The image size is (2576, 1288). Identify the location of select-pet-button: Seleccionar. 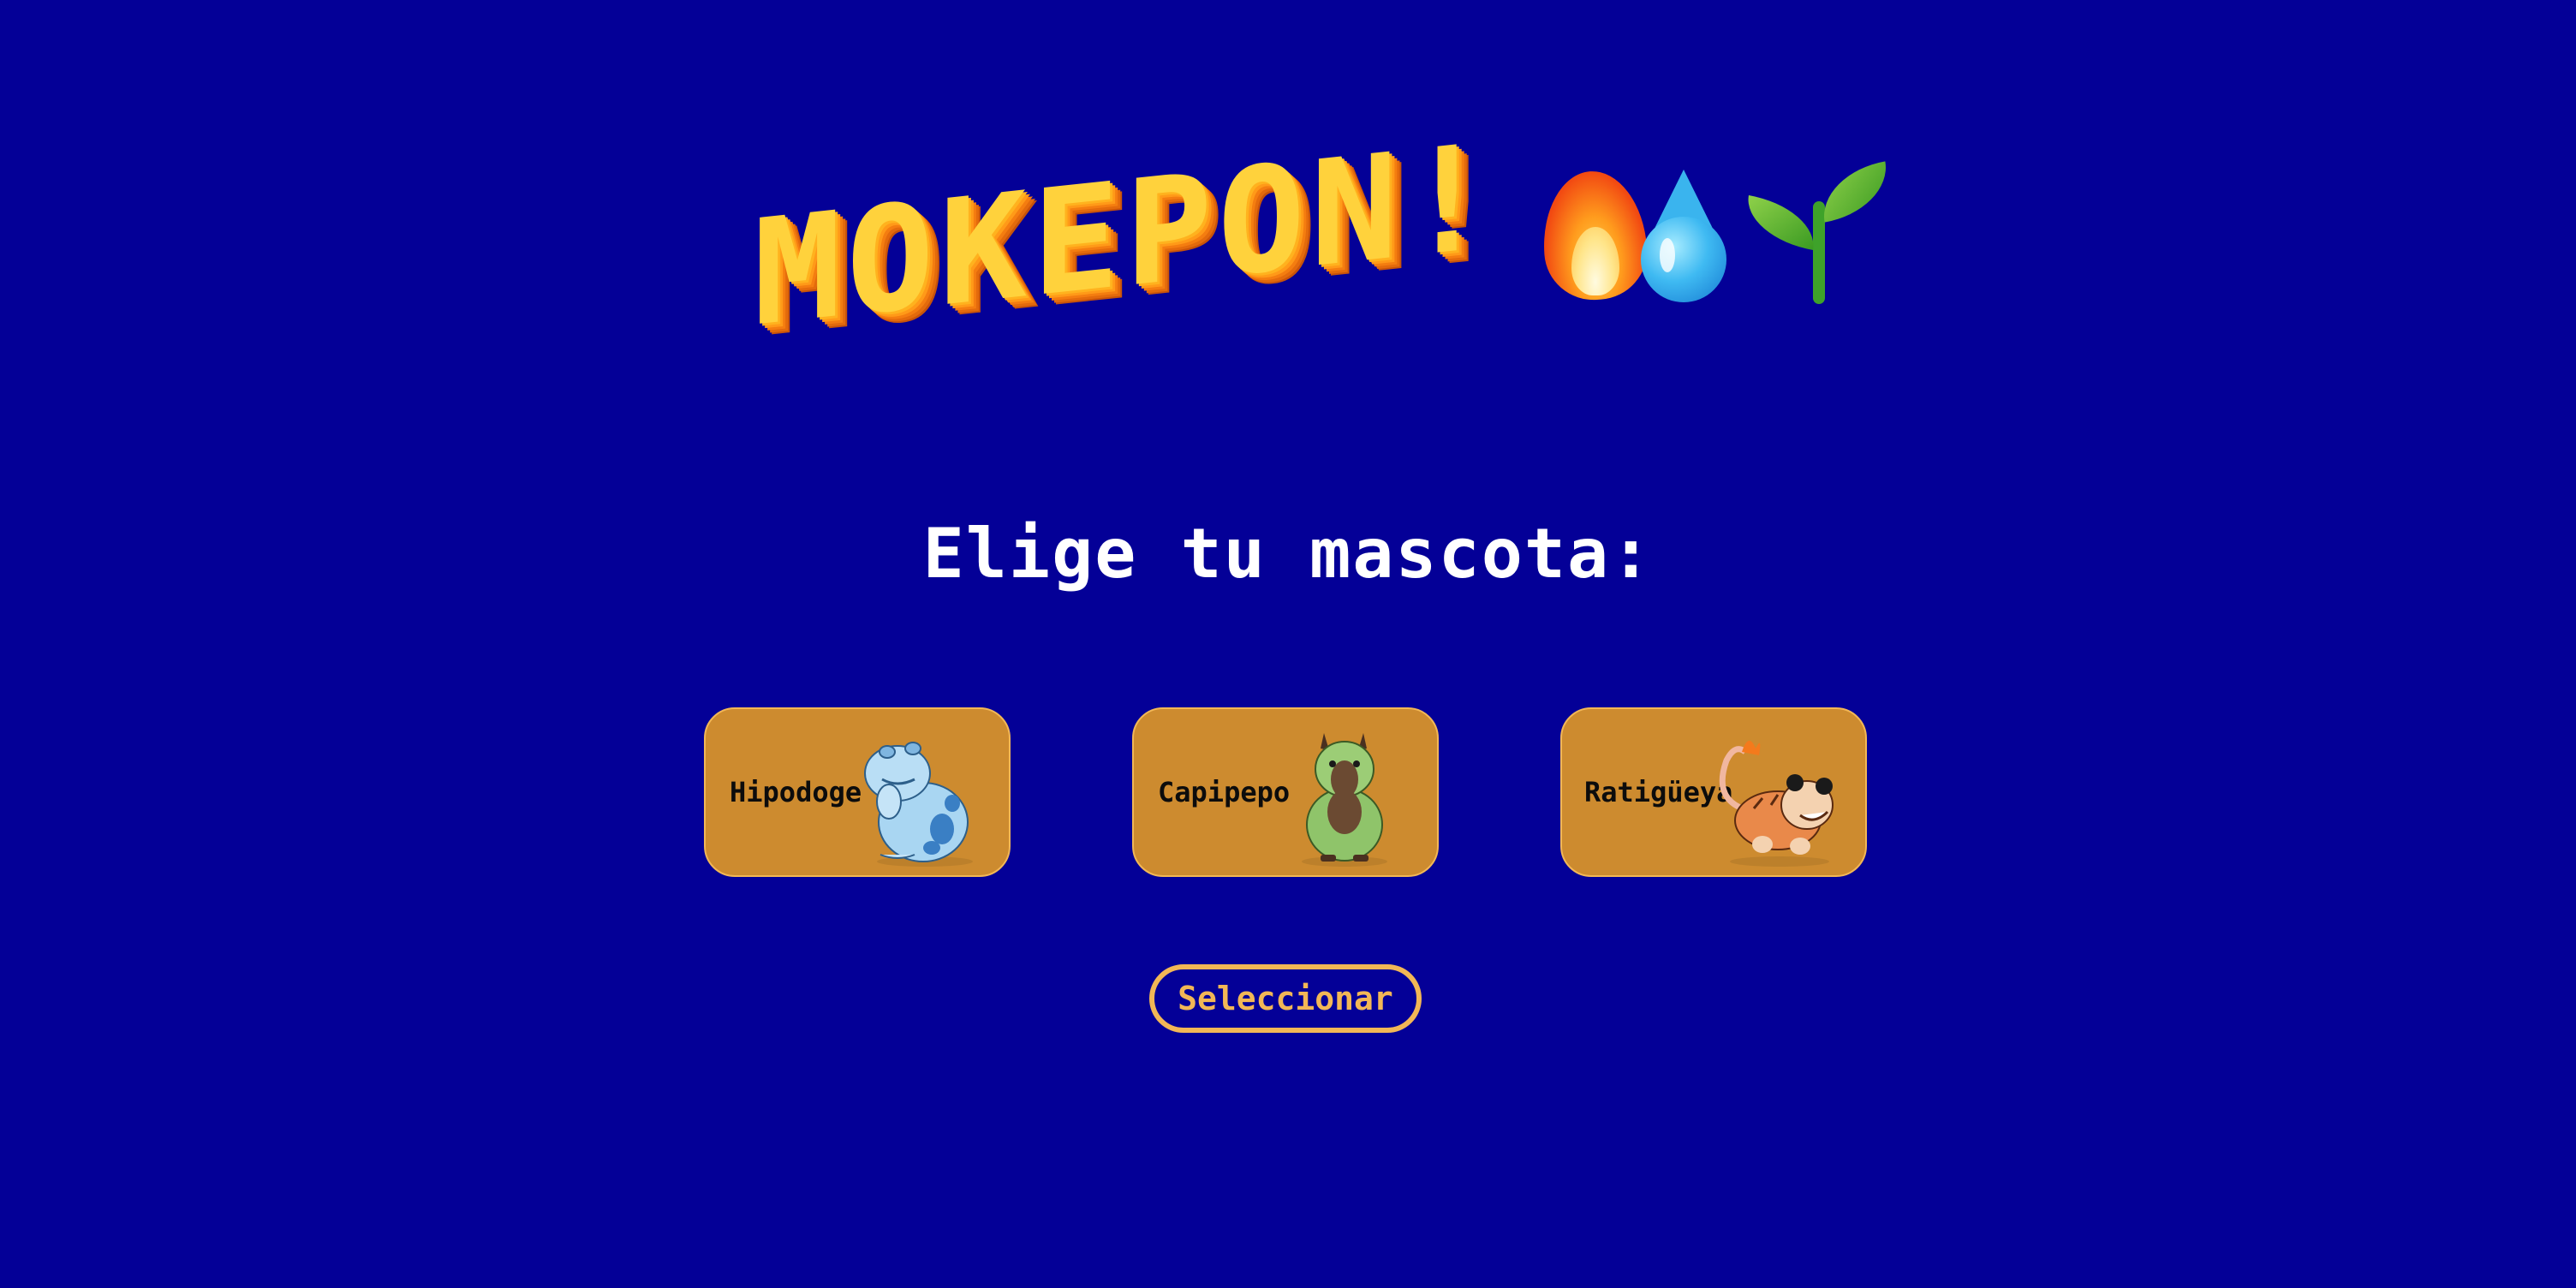
(1285, 998).